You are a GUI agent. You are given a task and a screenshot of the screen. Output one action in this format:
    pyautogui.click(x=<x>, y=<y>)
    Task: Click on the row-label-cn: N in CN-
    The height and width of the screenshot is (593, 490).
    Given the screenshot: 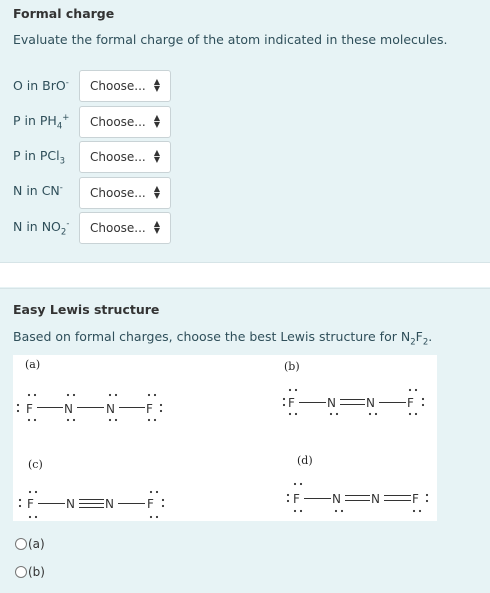 What is the action you would take?
    pyautogui.click(x=38, y=191)
    